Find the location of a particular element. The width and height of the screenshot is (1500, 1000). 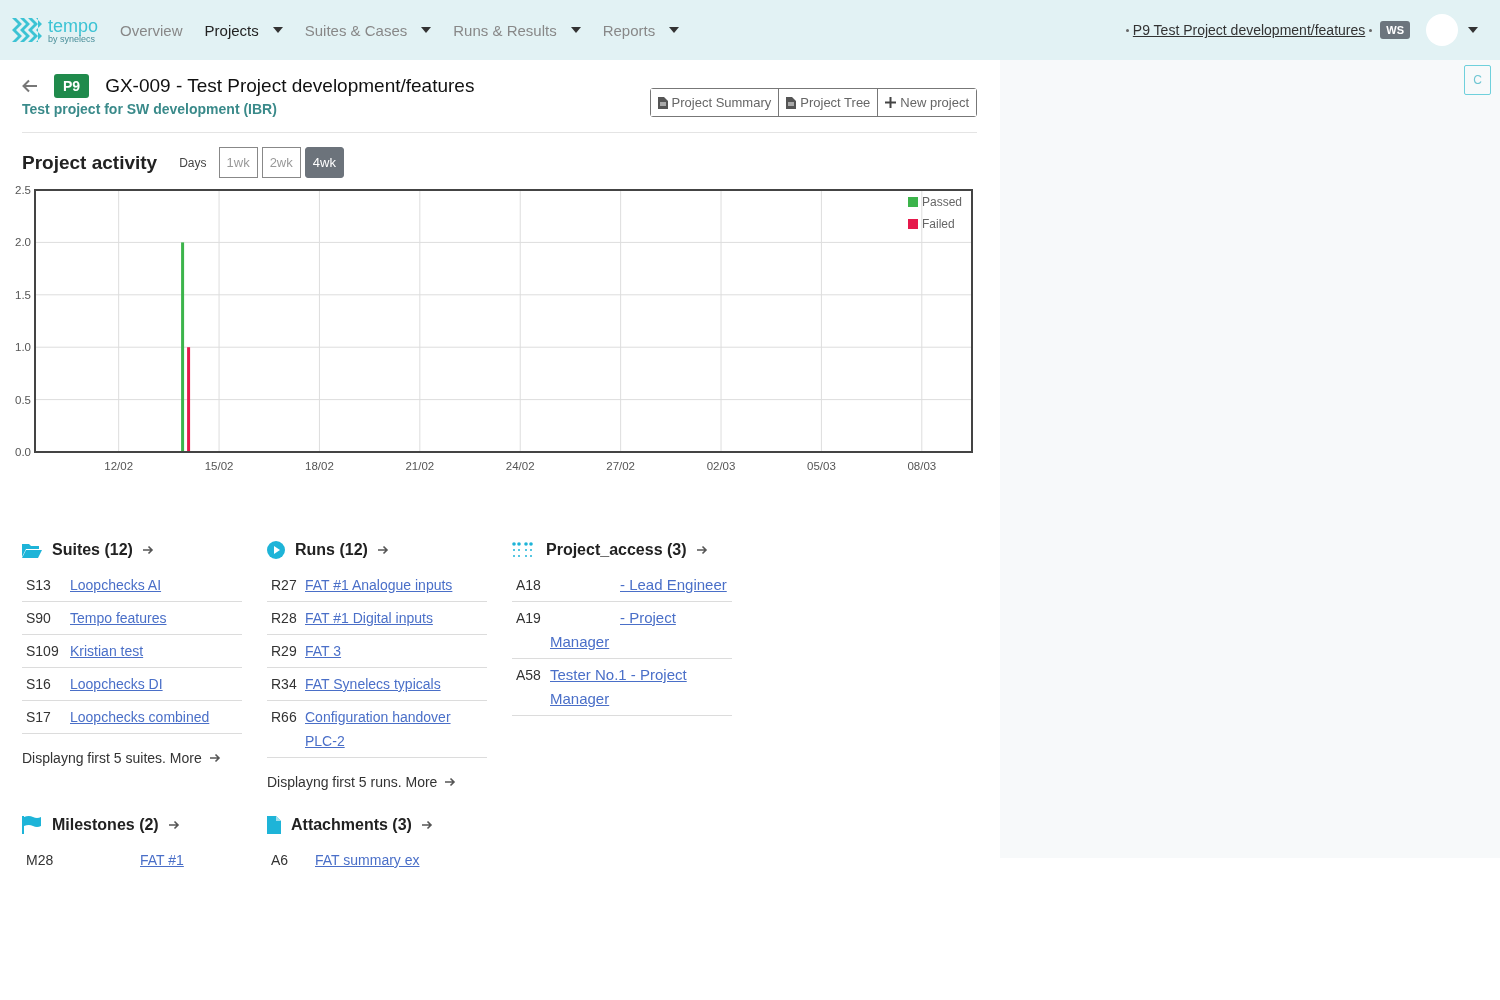

y-tick-label: 1.0 is located at coordinates (23, 347).